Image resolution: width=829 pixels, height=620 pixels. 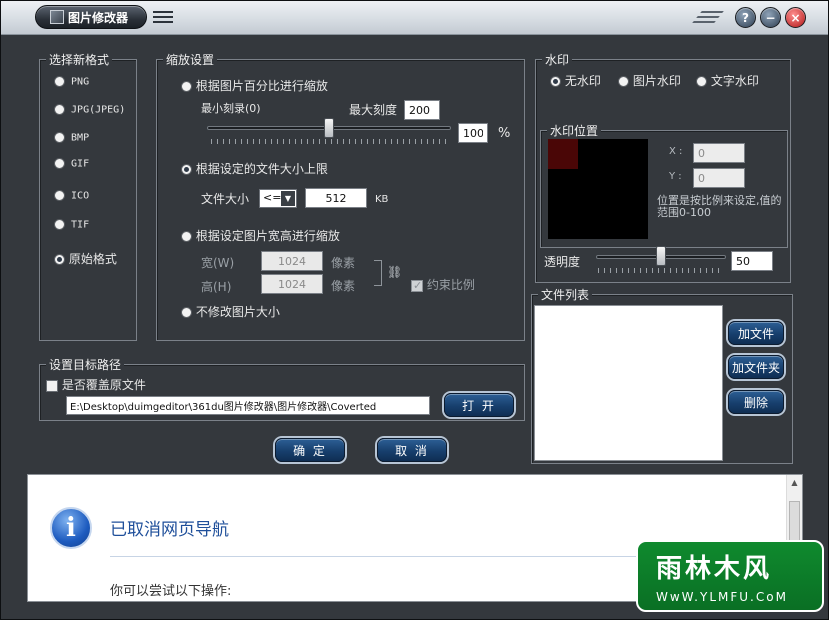 I want to click on help-icon: ?, so click(x=745, y=17).